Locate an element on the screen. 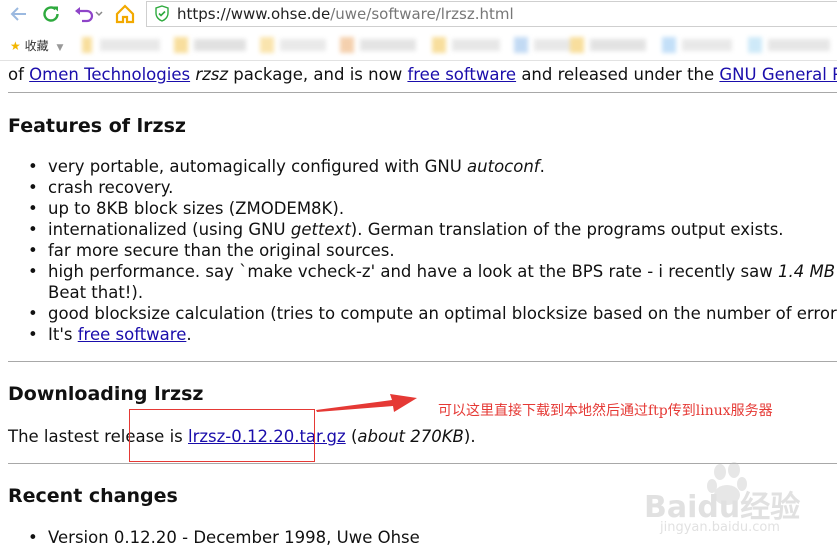 The width and height of the screenshot is (837, 551). chevron-down-icon: ▼ is located at coordinates (60, 48).